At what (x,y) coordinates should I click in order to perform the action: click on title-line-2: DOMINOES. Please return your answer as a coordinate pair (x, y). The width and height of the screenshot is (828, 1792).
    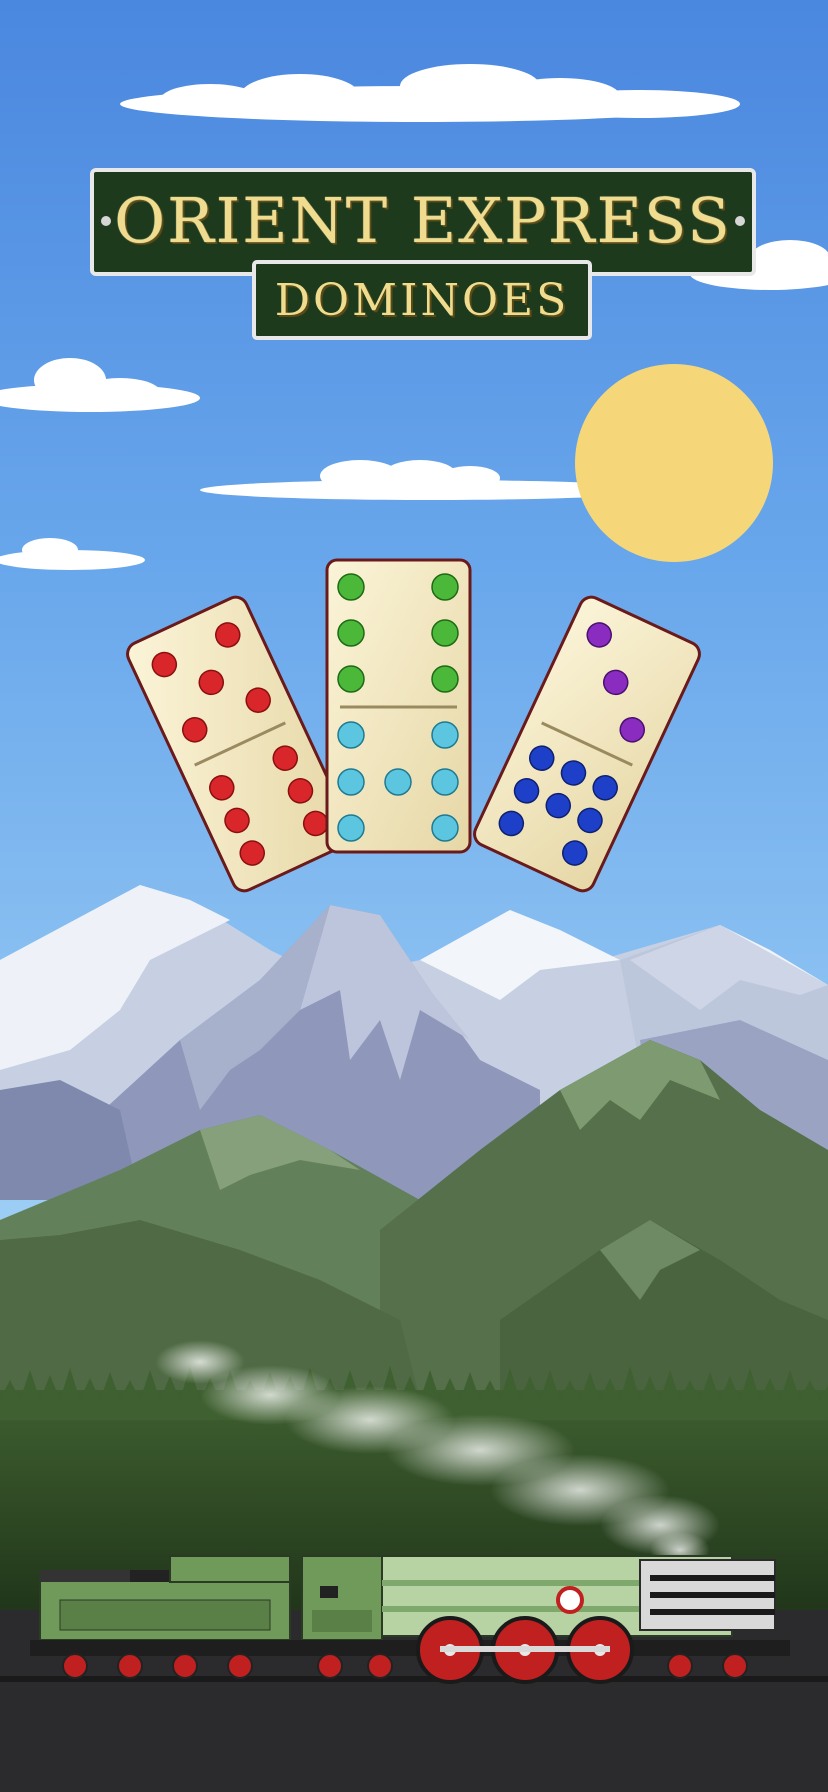
    Looking at the image, I should click on (422, 300).